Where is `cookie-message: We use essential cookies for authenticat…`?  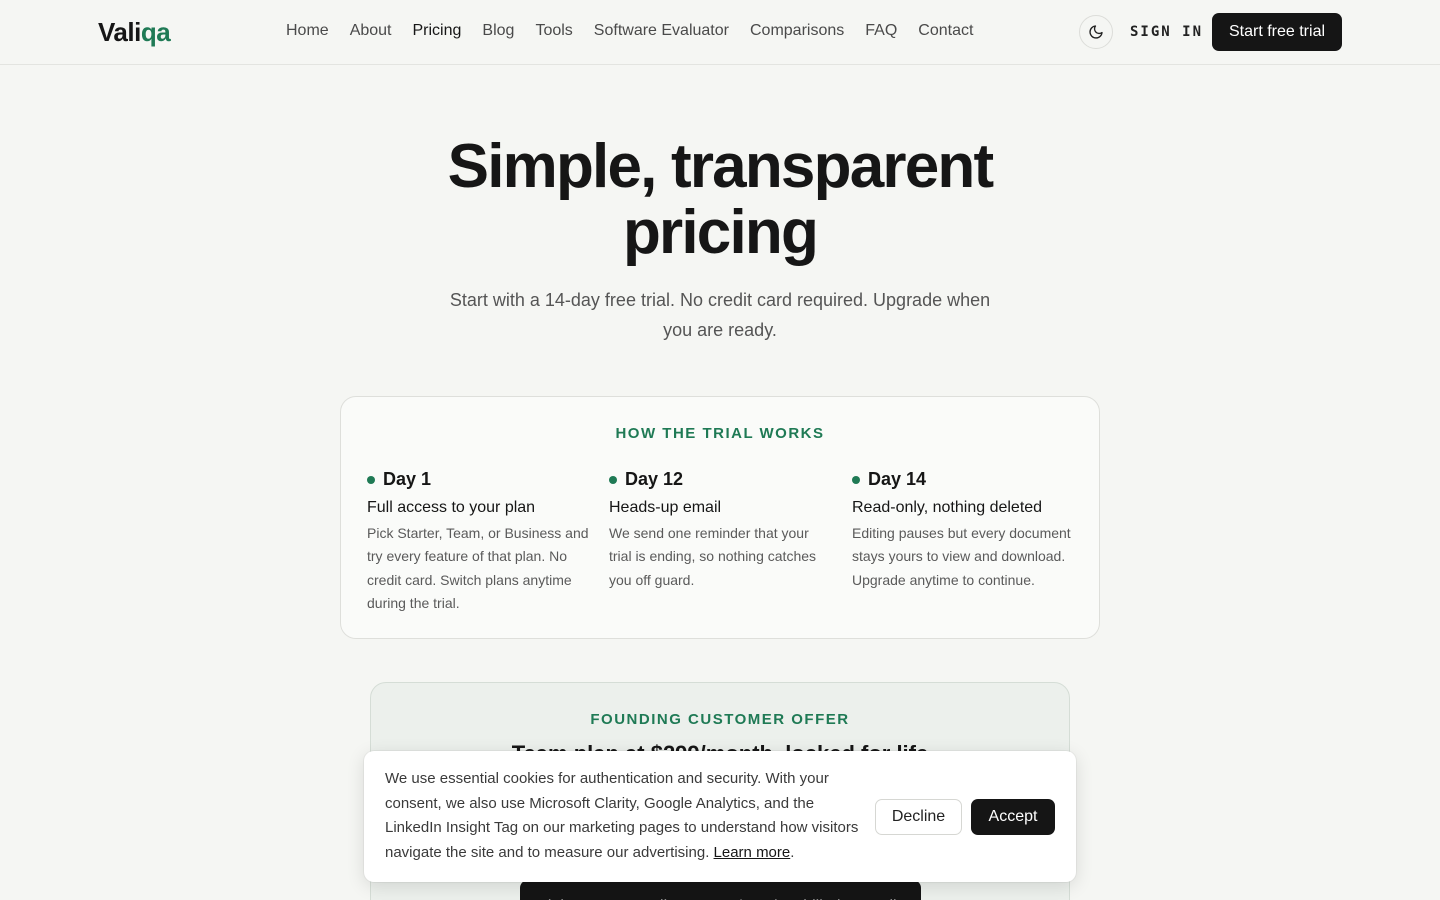 cookie-message: We use essential cookies for authenticat… is located at coordinates (622, 816).